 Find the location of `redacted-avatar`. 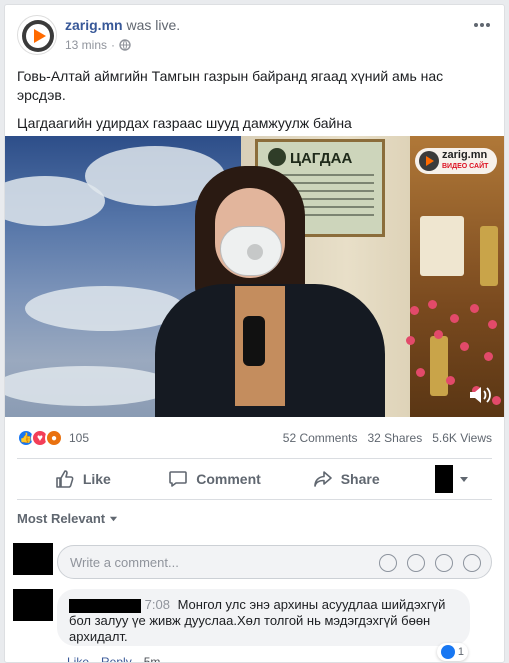

redacted-avatar is located at coordinates (444, 479).